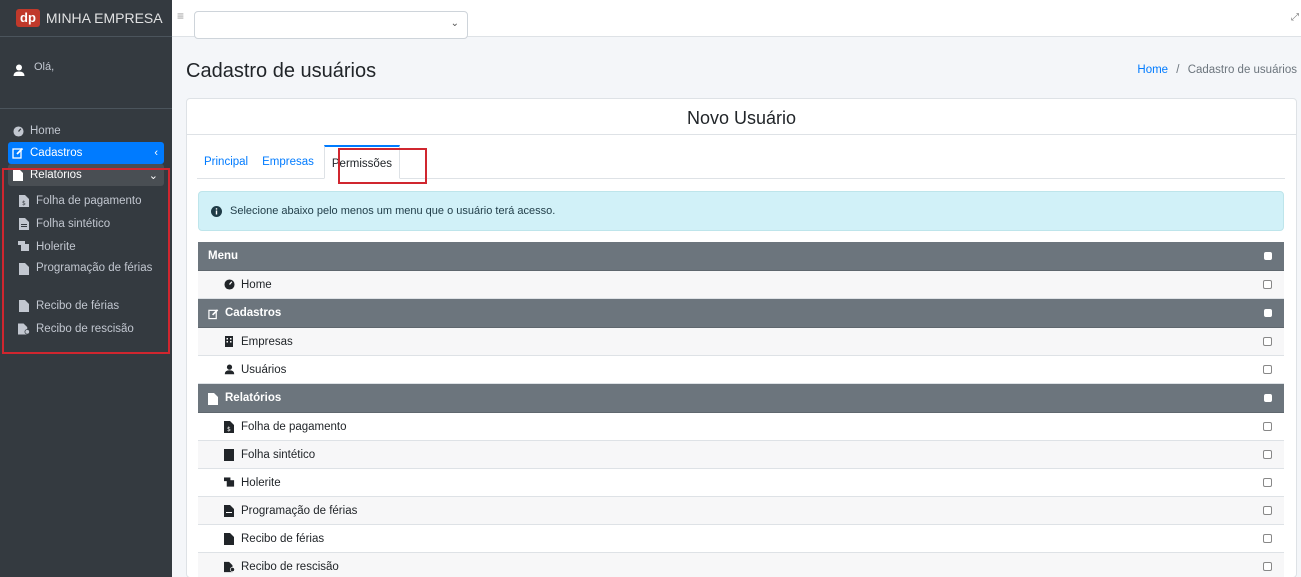 The image size is (1301, 577). What do you see at coordinates (267, 341) in the screenshot?
I see `row-label: Empresas` at bounding box center [267, 341].